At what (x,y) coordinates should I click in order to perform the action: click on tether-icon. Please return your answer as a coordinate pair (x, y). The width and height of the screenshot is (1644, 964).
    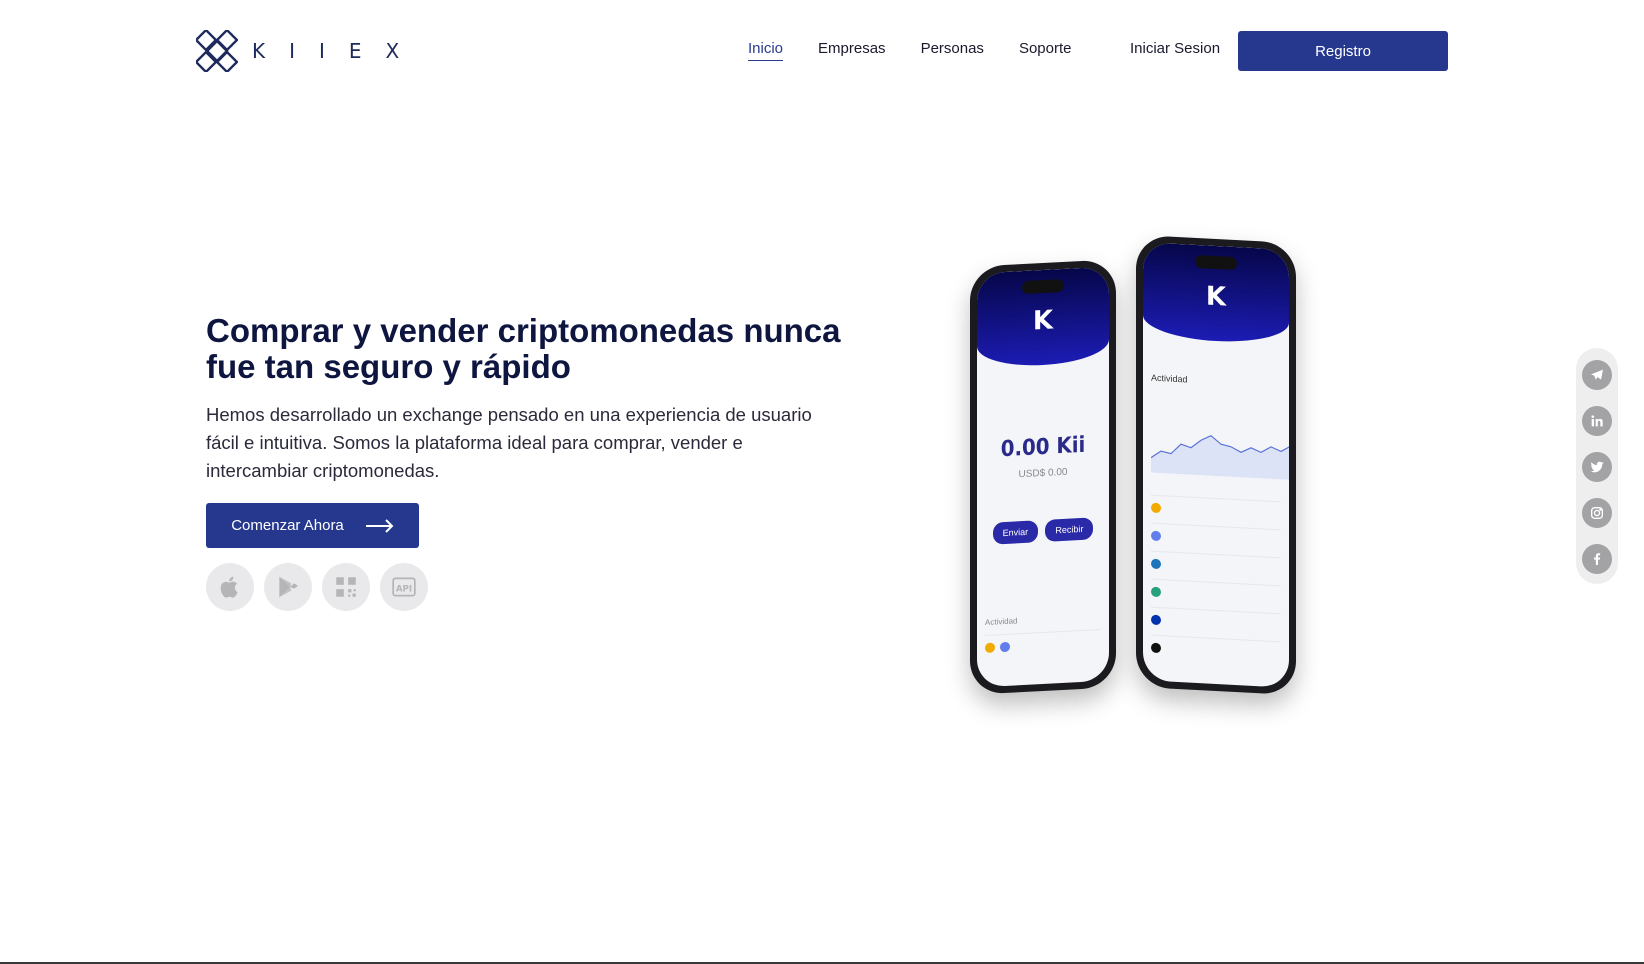
    Looking at the image, I should click on (1156, 591).